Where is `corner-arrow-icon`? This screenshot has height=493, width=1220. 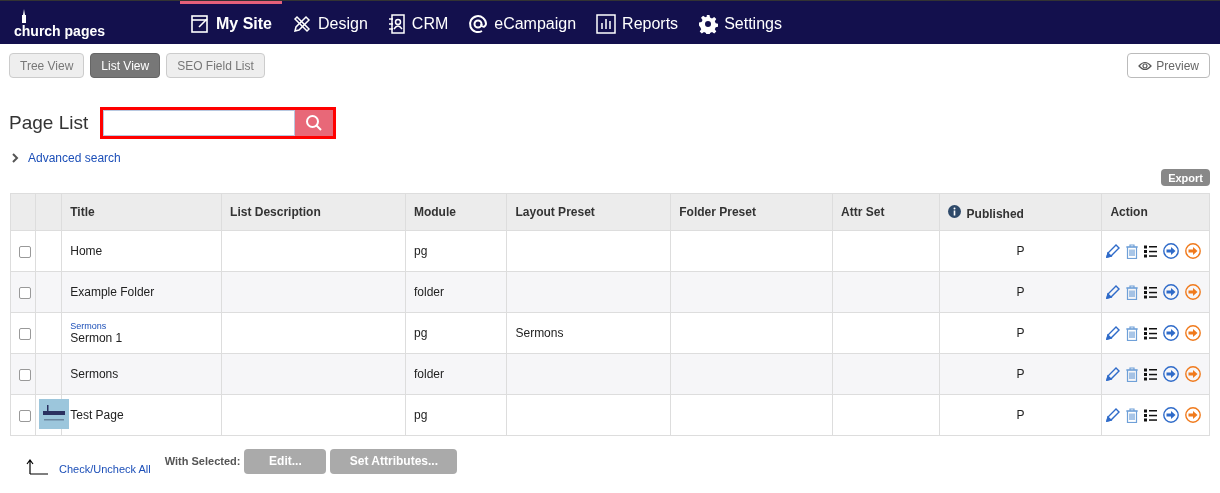 corner-arrow-icon is located at coordinates (37, 467).